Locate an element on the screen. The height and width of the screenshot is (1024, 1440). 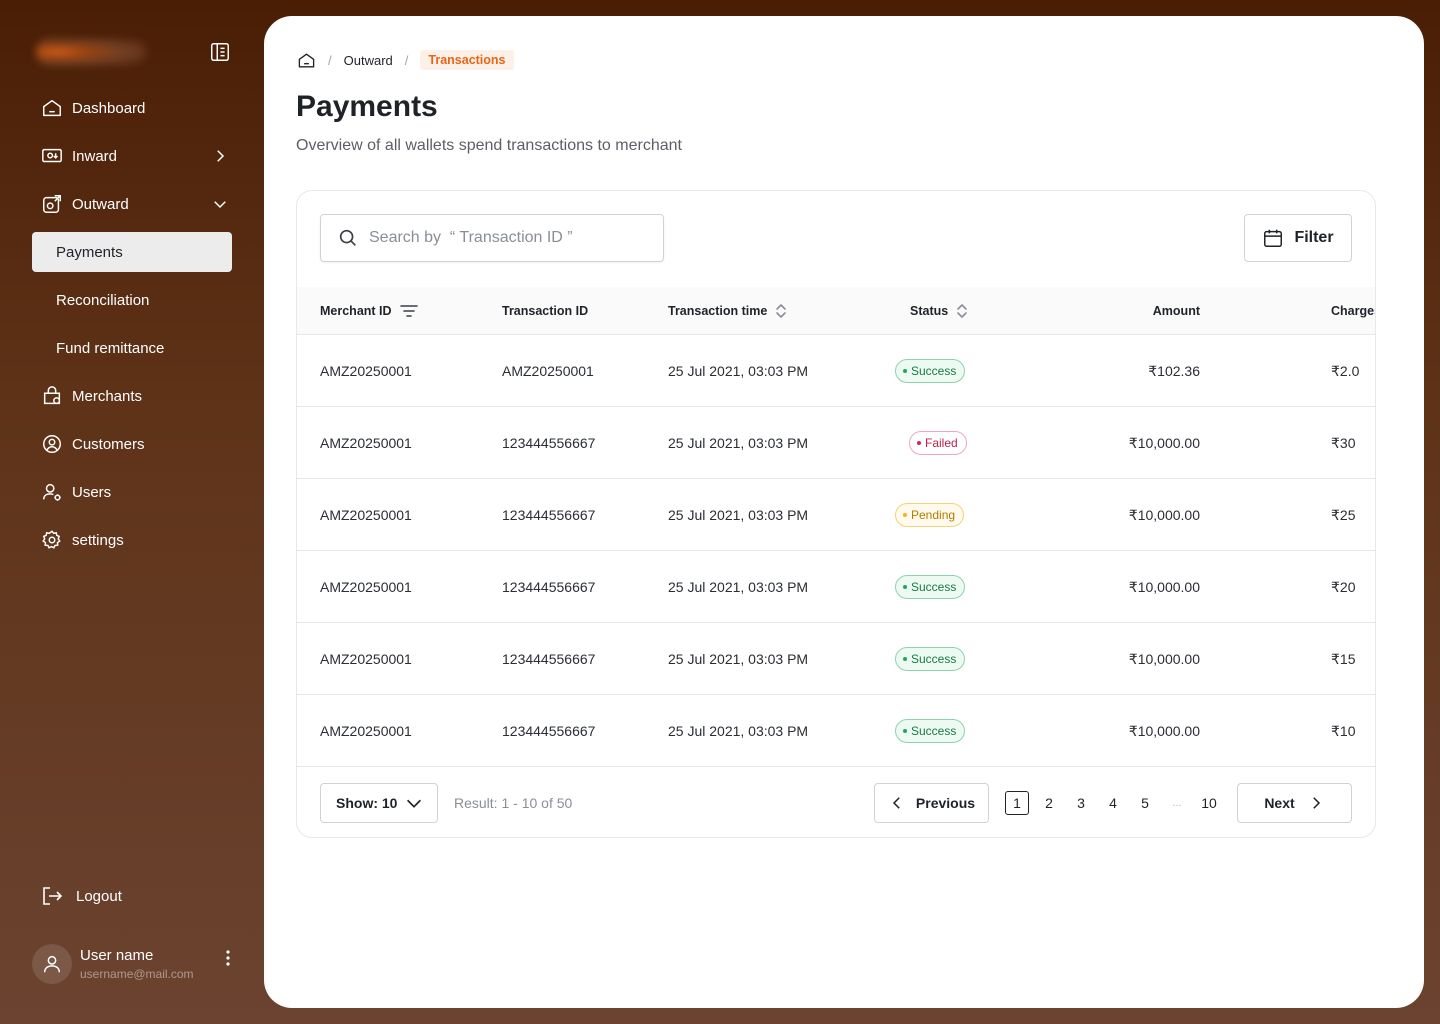
sidebar-item-payments: Payments is located at coordinates (132, 252).